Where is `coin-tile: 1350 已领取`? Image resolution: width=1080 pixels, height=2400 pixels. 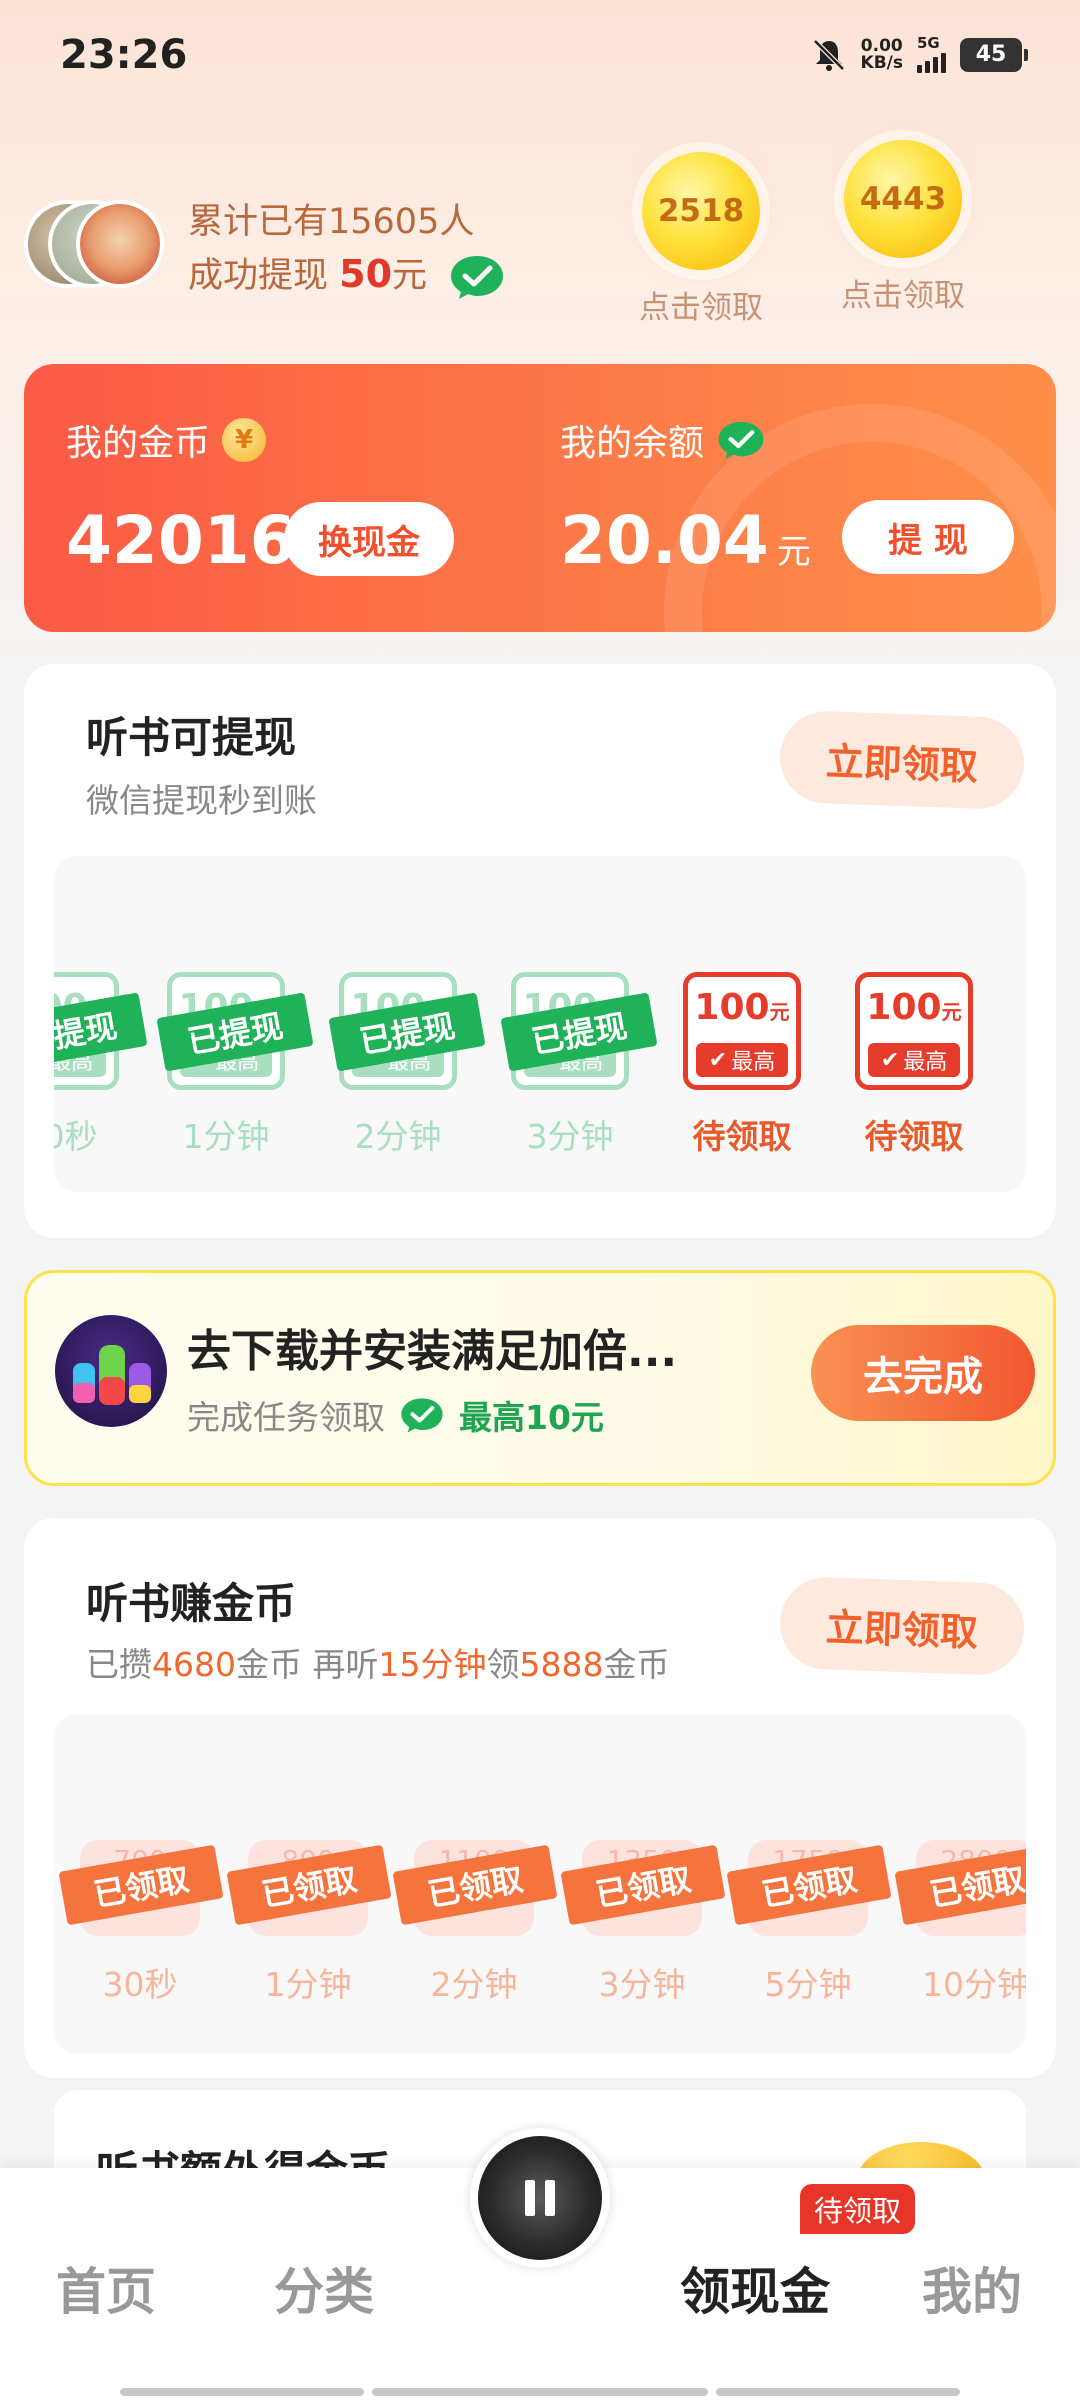
coin-tile: 1350 已领取 is located at coordinates (643, 1888).